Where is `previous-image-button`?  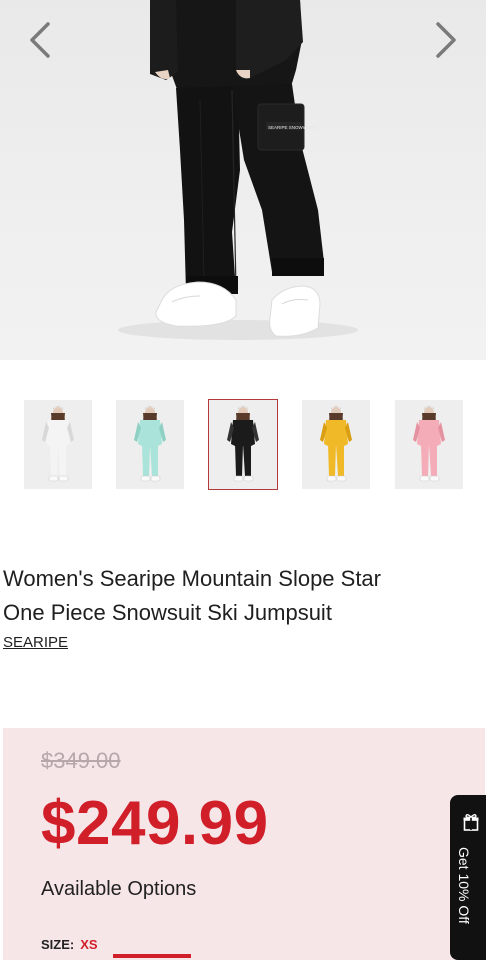 previous-image-button is located at coordinates (40, 40).